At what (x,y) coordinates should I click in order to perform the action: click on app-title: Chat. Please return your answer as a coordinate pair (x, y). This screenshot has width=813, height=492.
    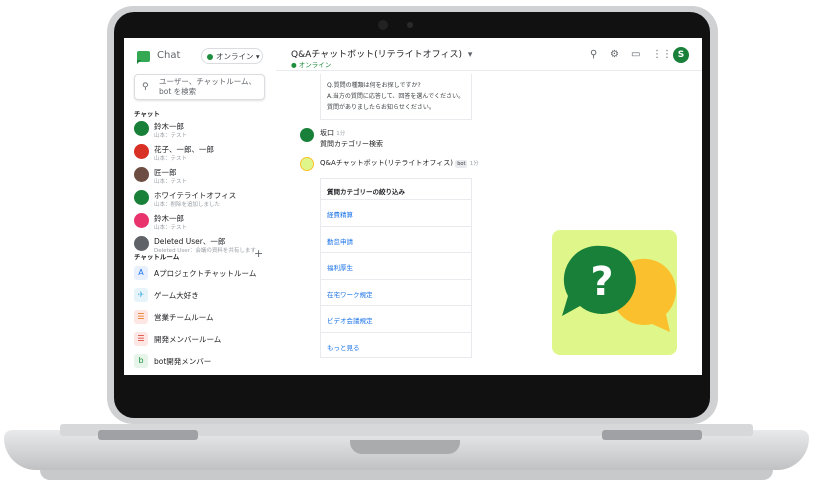
    Looking at the image, I should click on (169, 55).